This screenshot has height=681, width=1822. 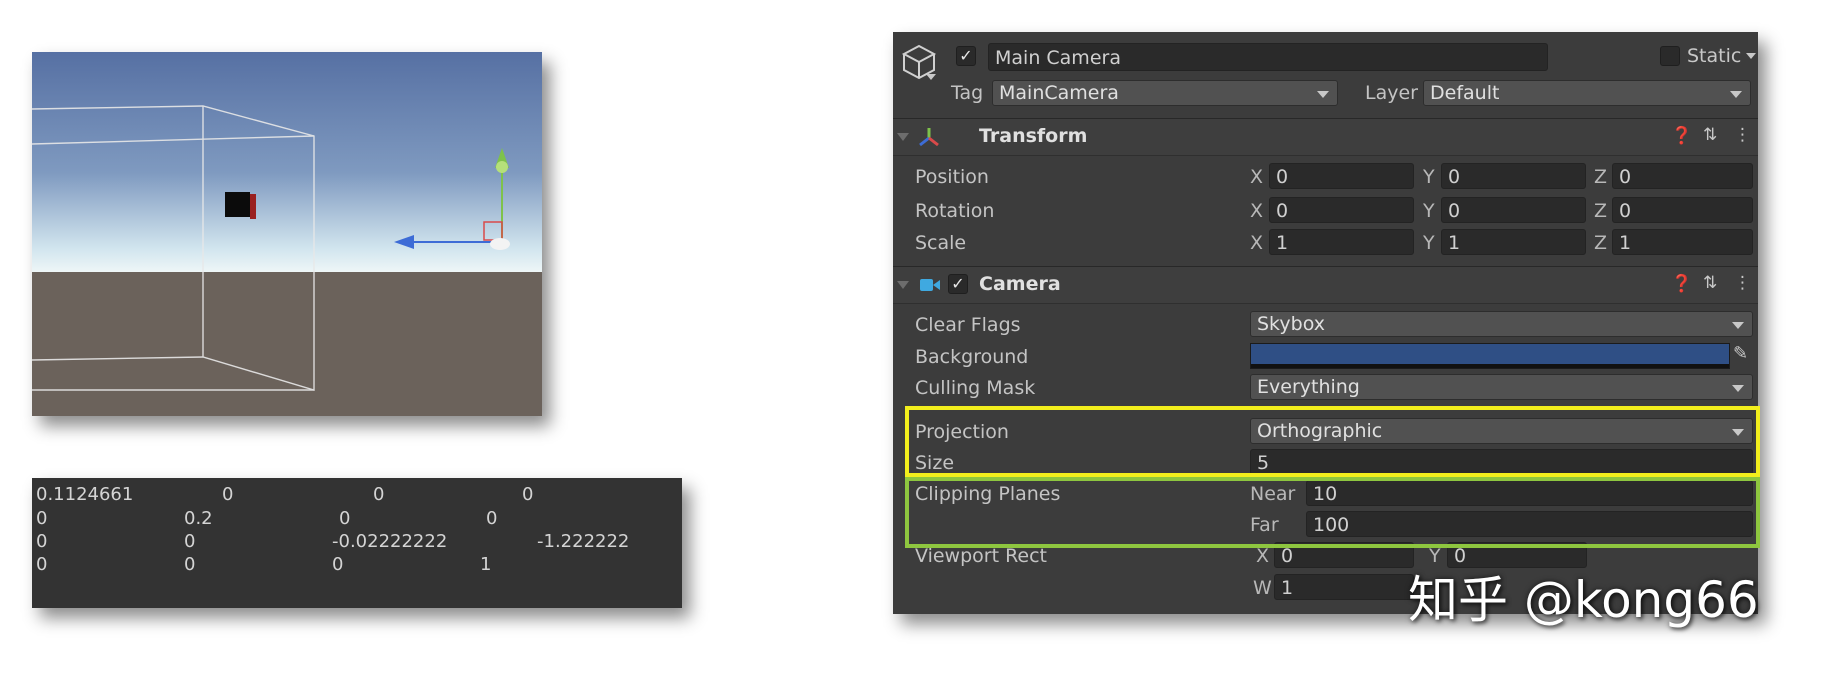 What do you see at coordinates (1513, 210) in the screenshot?
I see `rotation-y-field: 0` at bounding box center [1513, 210].